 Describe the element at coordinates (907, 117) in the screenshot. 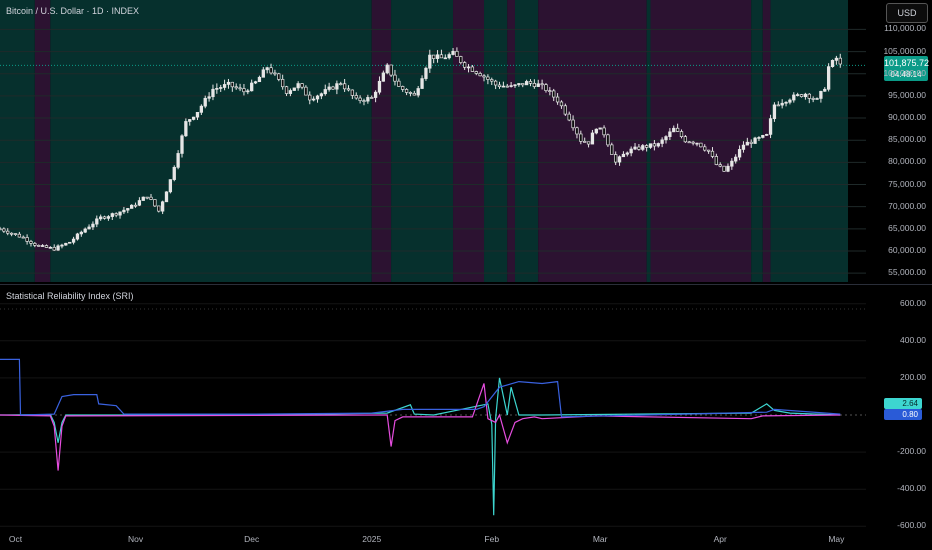

I see `price-y-tick-label: 90,000.00` at that location.